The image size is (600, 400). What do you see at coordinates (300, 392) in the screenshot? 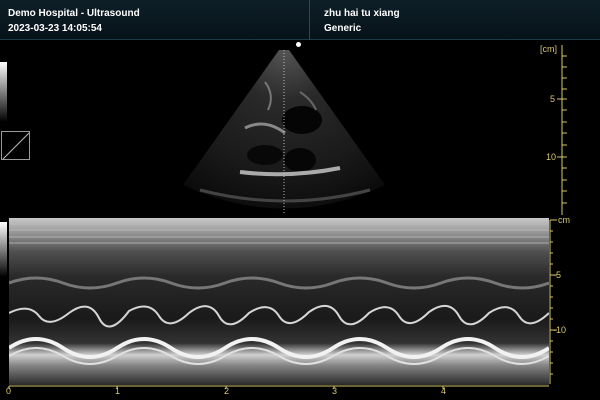
I see `m-mode-time-axis: 0 1 2 3 4` at bounding box center [300, 392].